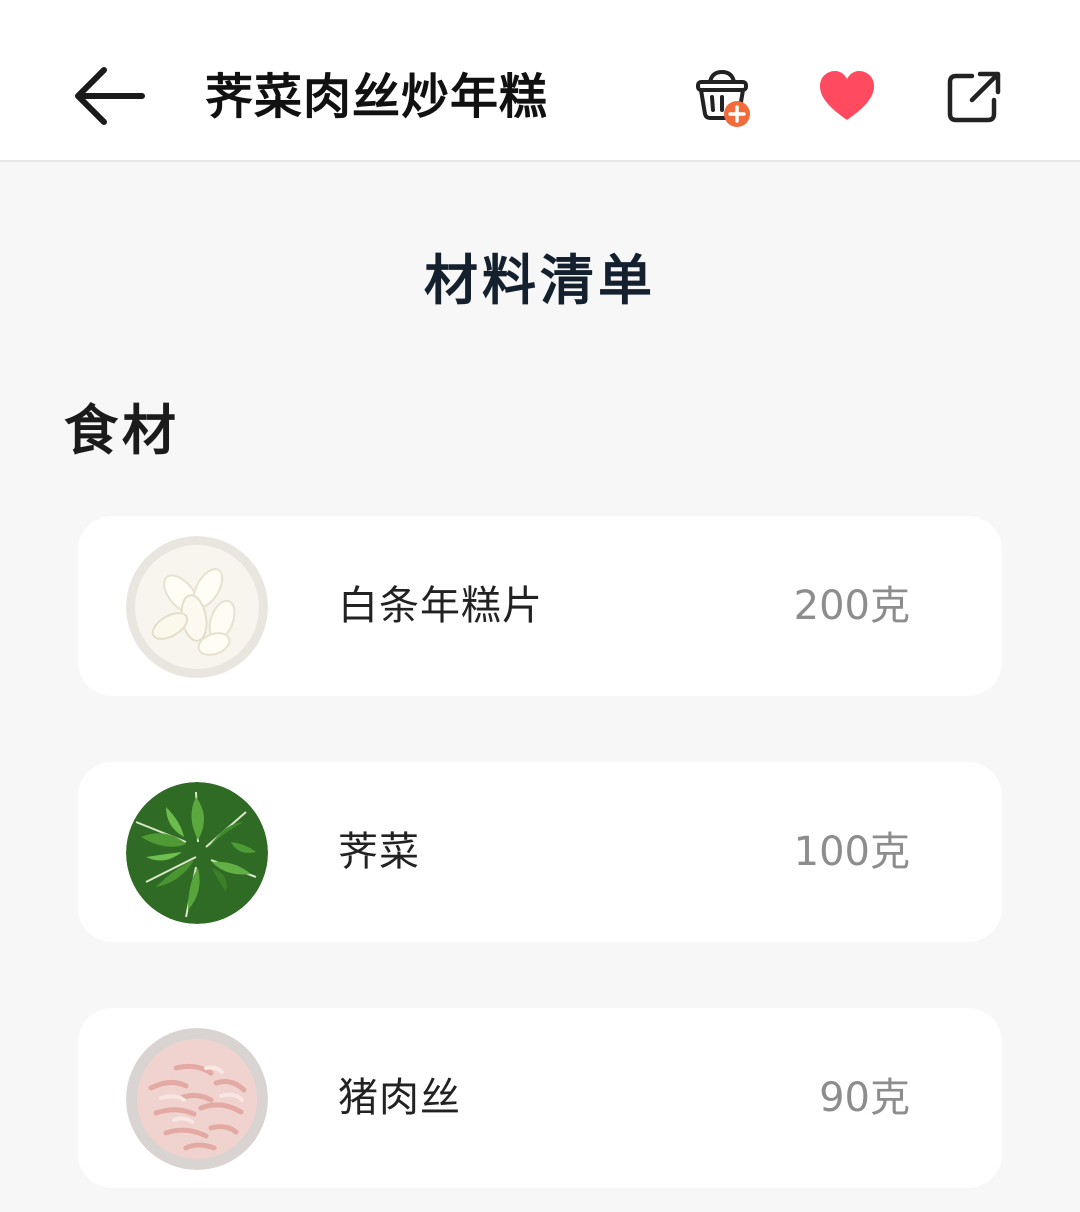 The width and height of the screenshot is (1080, 1212). I want to click on ingredient-name: 白条年糕片, so click(440, 606).